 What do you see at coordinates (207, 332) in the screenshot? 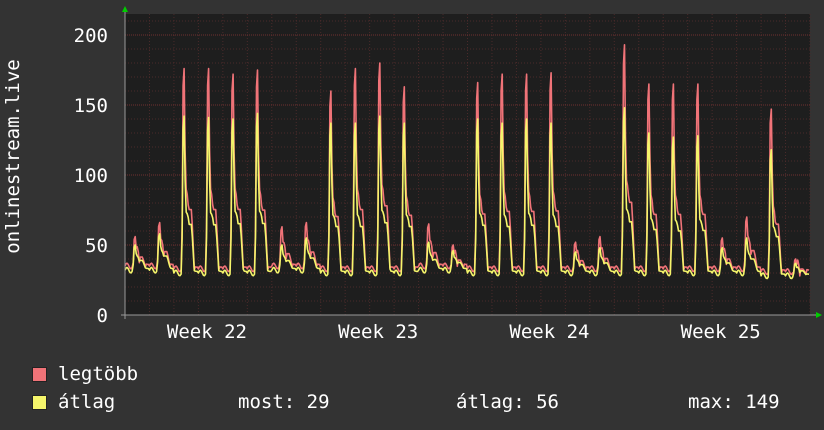
I see `x-tick-label: Week 22` at bounding box center [207, 332].